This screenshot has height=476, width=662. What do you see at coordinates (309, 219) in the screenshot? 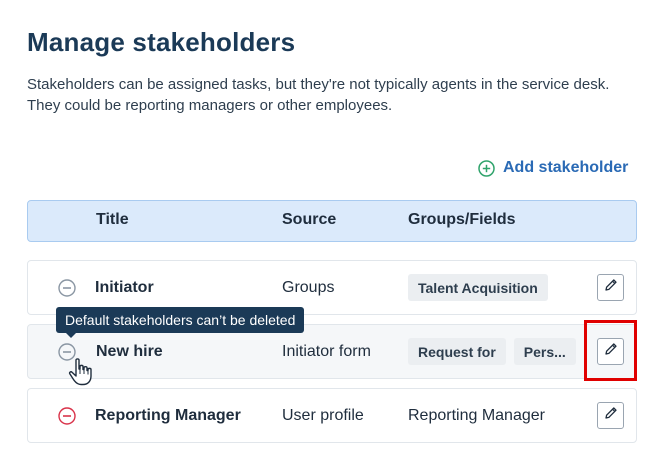
I see `column-header-source: Source` at bounding box center [309, 219].